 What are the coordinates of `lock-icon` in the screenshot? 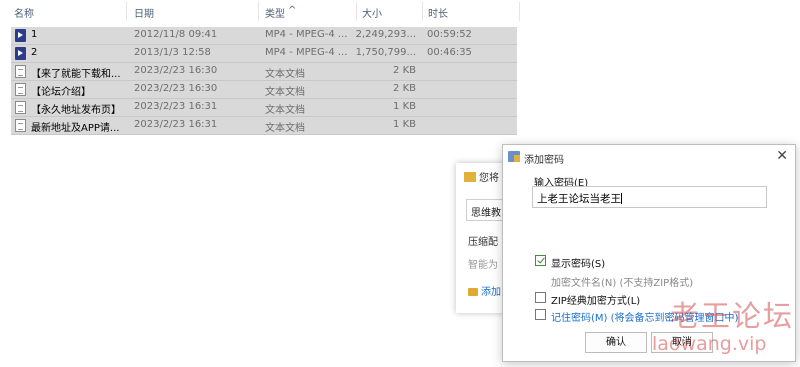 It's located at (473, 292).